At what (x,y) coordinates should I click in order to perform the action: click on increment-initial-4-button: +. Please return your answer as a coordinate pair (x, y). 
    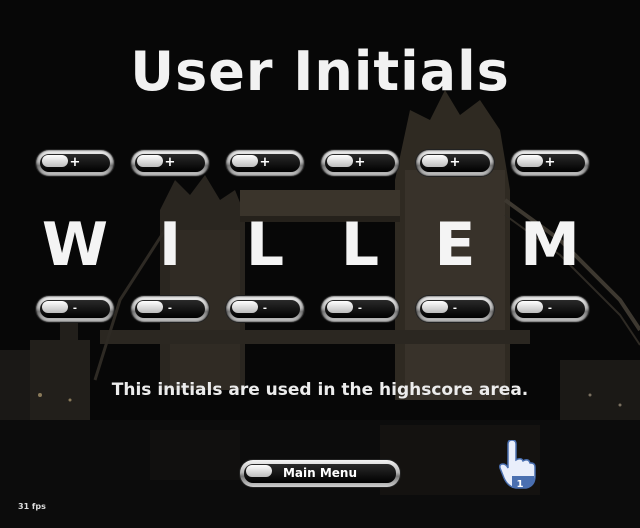
    Looking at the image, I should click on (360, 163).